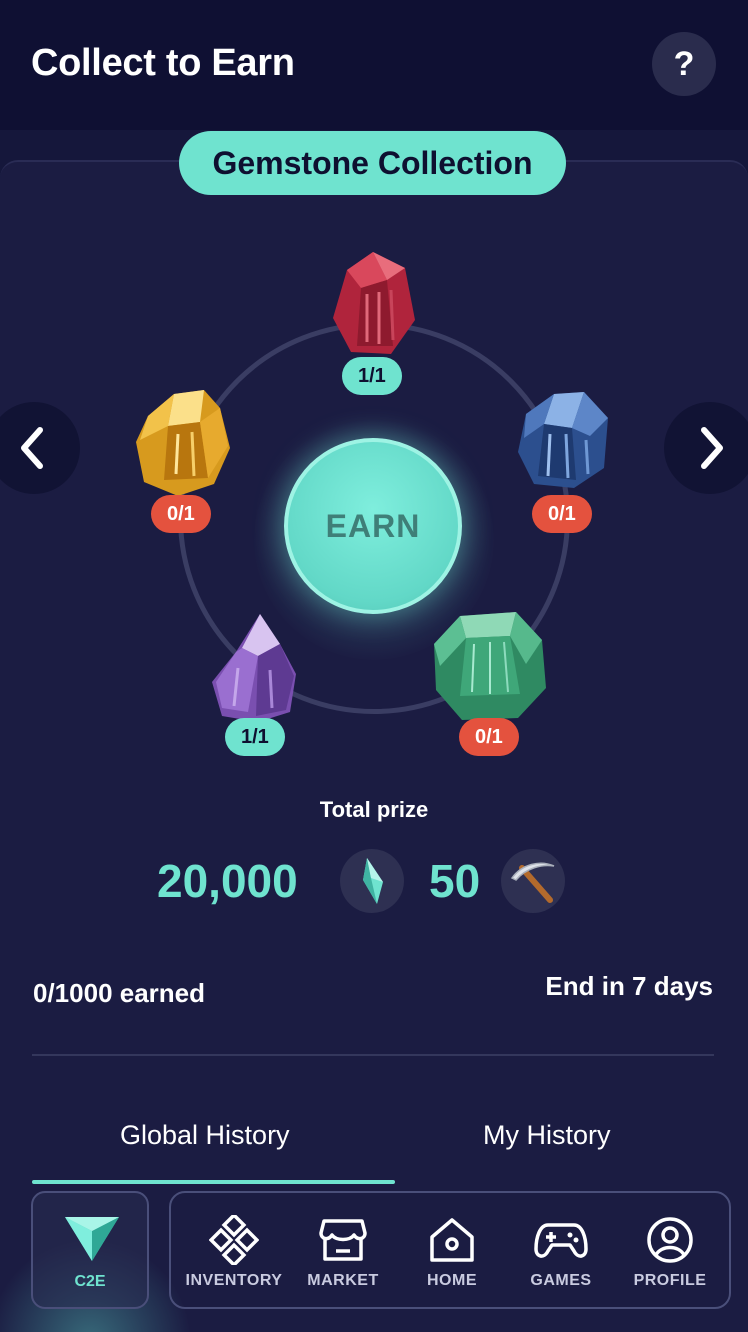 The image size is (748, 1332). I want to click on profile-icon, so click(670, 1240).